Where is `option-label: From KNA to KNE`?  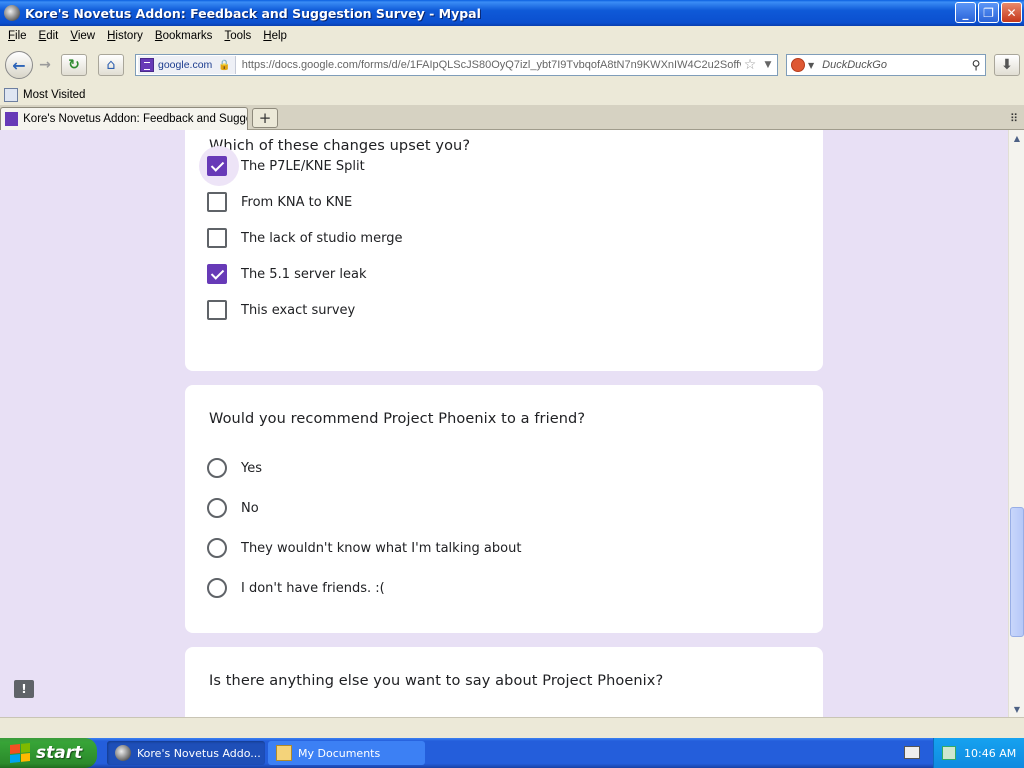
option-label: From KNA to KNE is located at coordinates (297, 202).